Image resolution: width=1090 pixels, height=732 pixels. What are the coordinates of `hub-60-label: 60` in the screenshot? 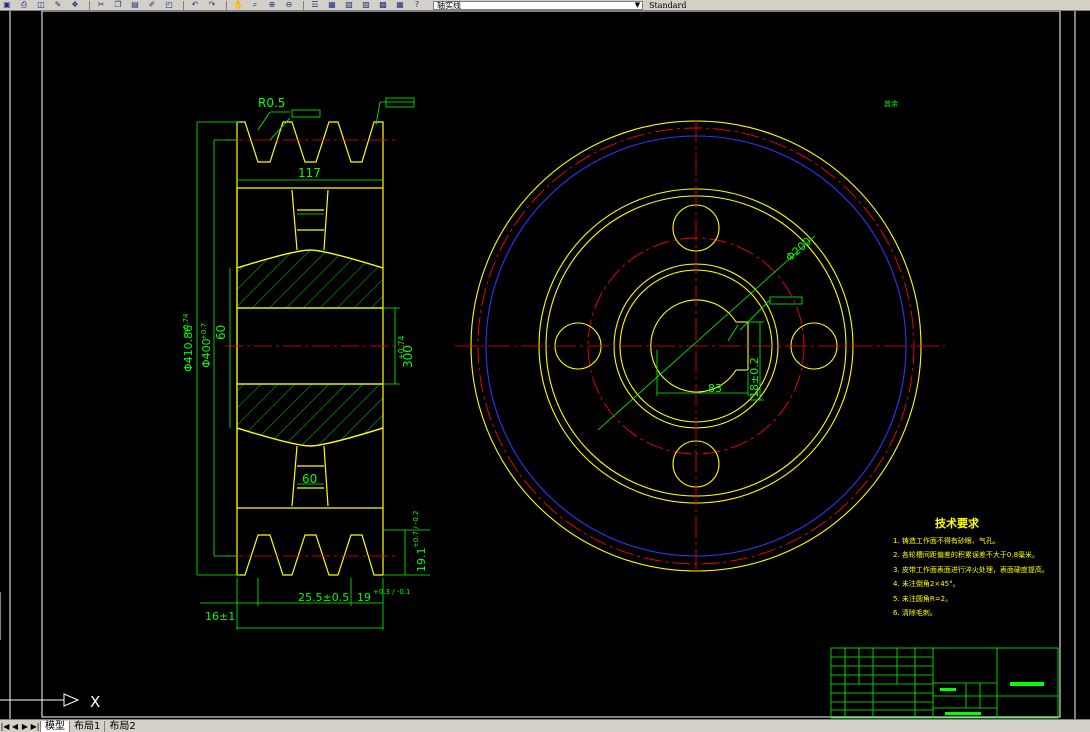 It's located at (309, 479).